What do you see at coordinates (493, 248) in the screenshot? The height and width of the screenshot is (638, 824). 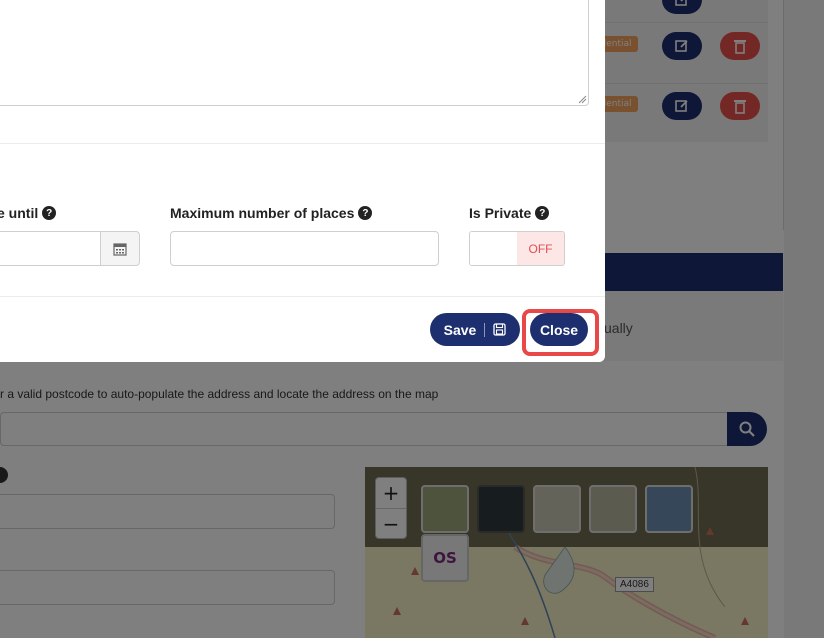 I see `toggle-handle` at bounding box center [493, 248].